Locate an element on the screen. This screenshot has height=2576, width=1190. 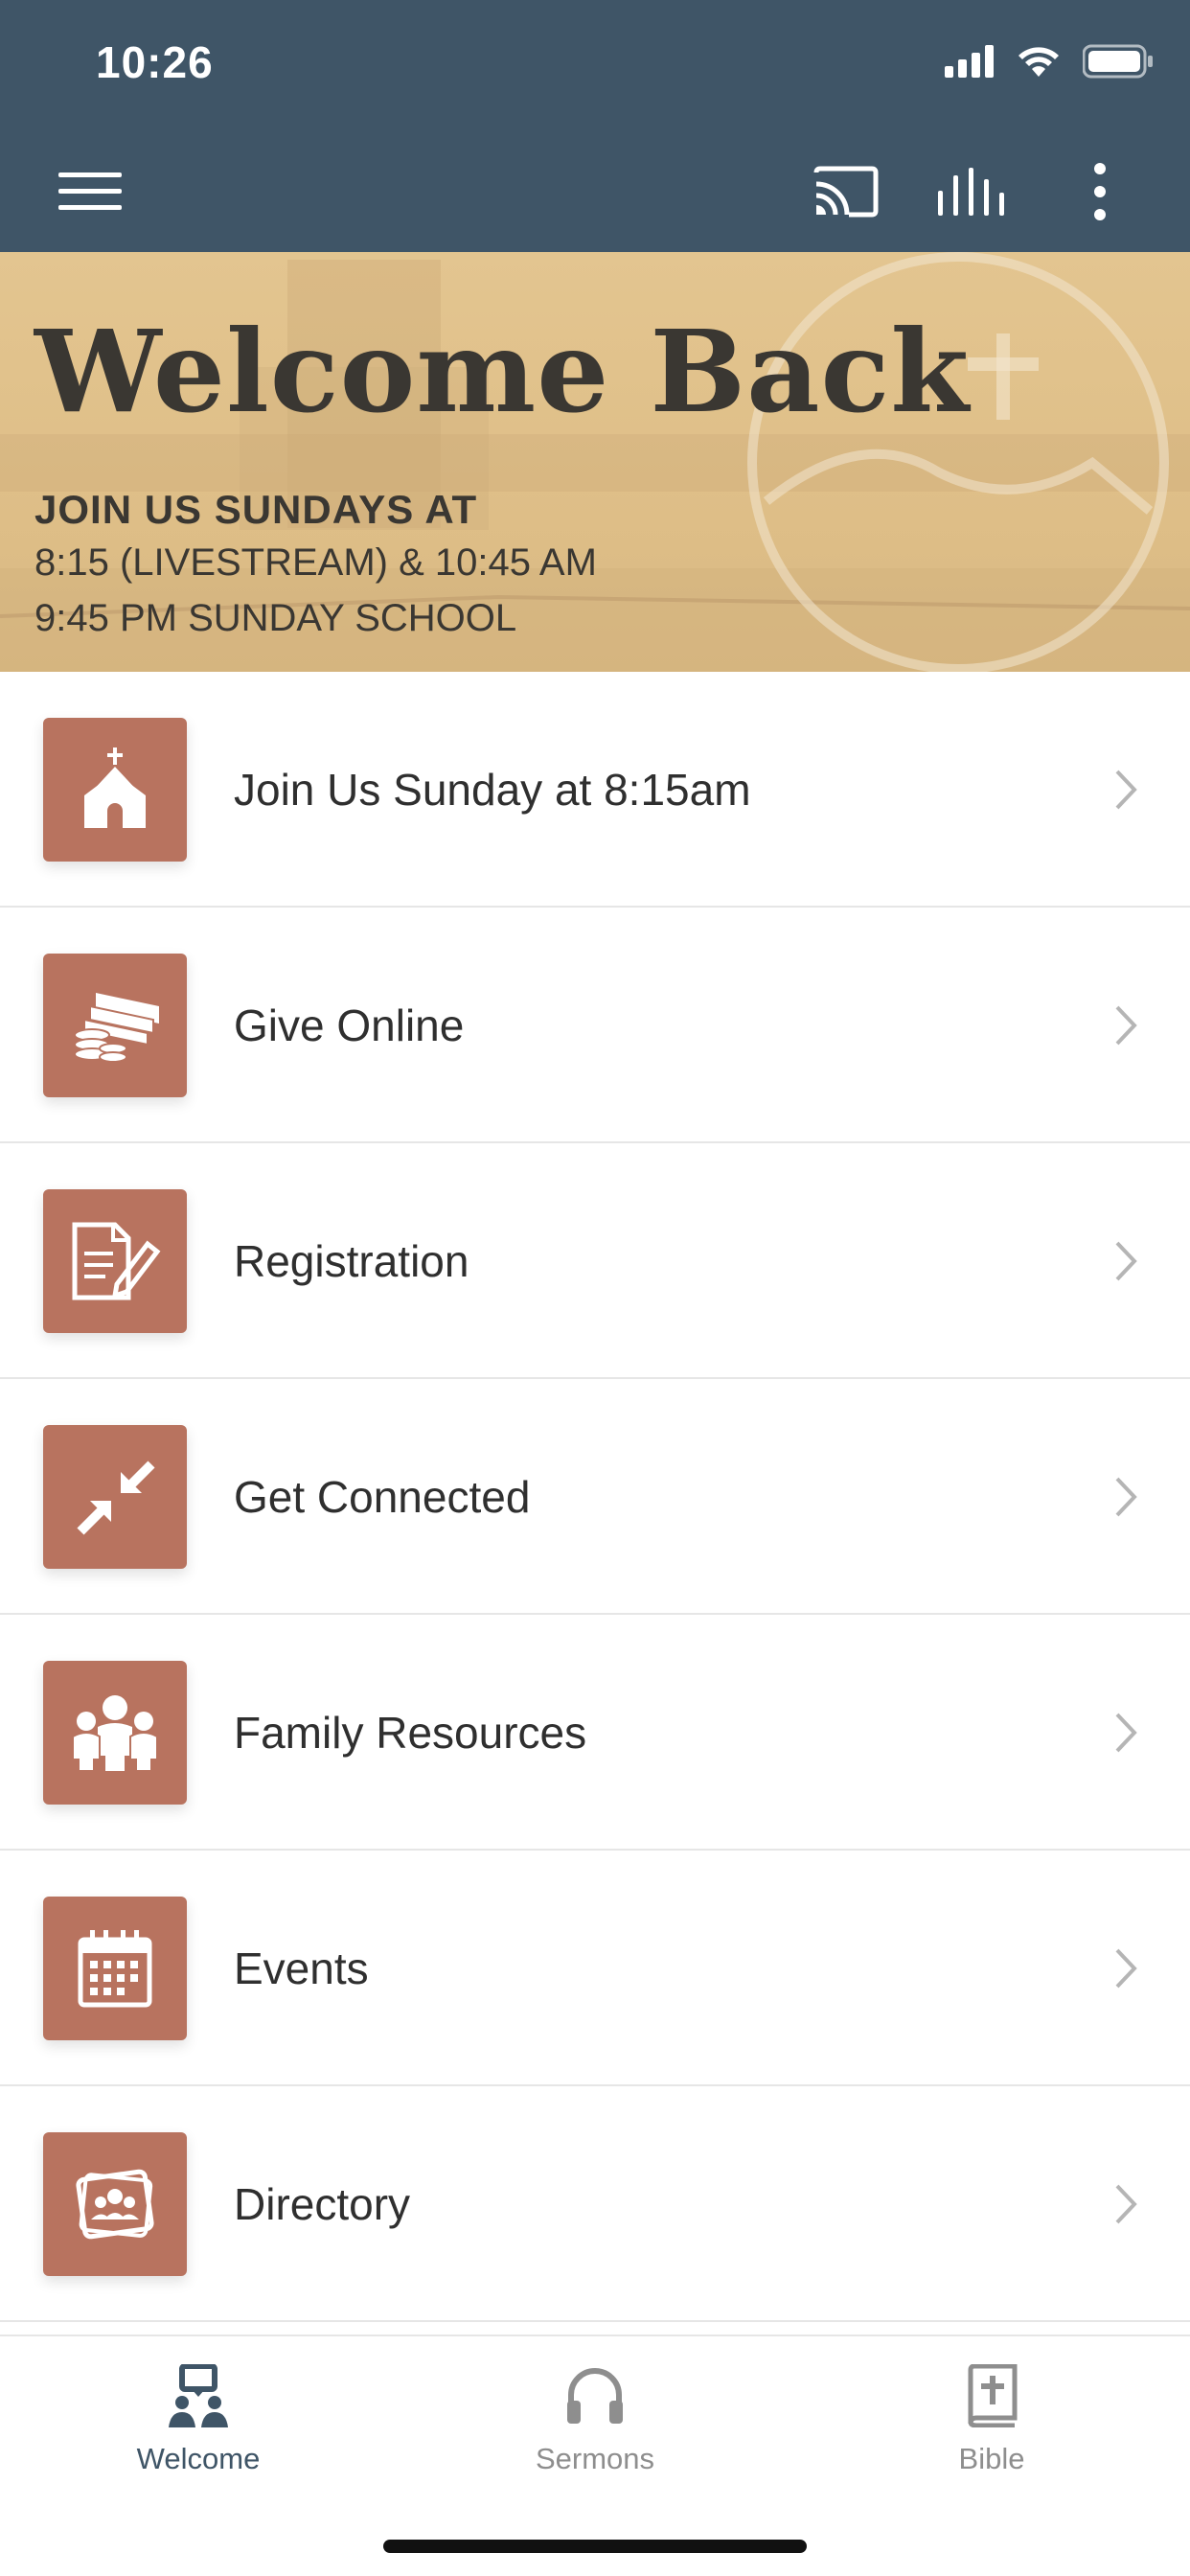
menu-item-events: Events is located at coordinates (595, 1968).